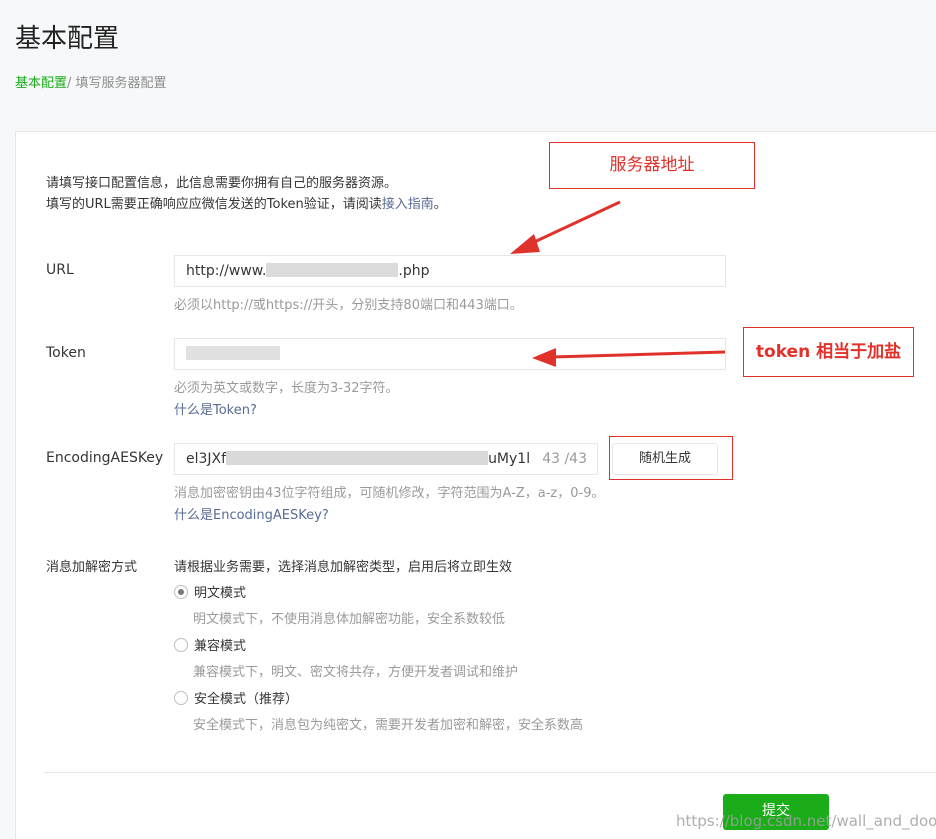 This screenshot has height=839, width=936. What do you see at coordinates (357, 457) in the screenshot?
I see `redacted-aes-key` at bounding box center [357, 457].